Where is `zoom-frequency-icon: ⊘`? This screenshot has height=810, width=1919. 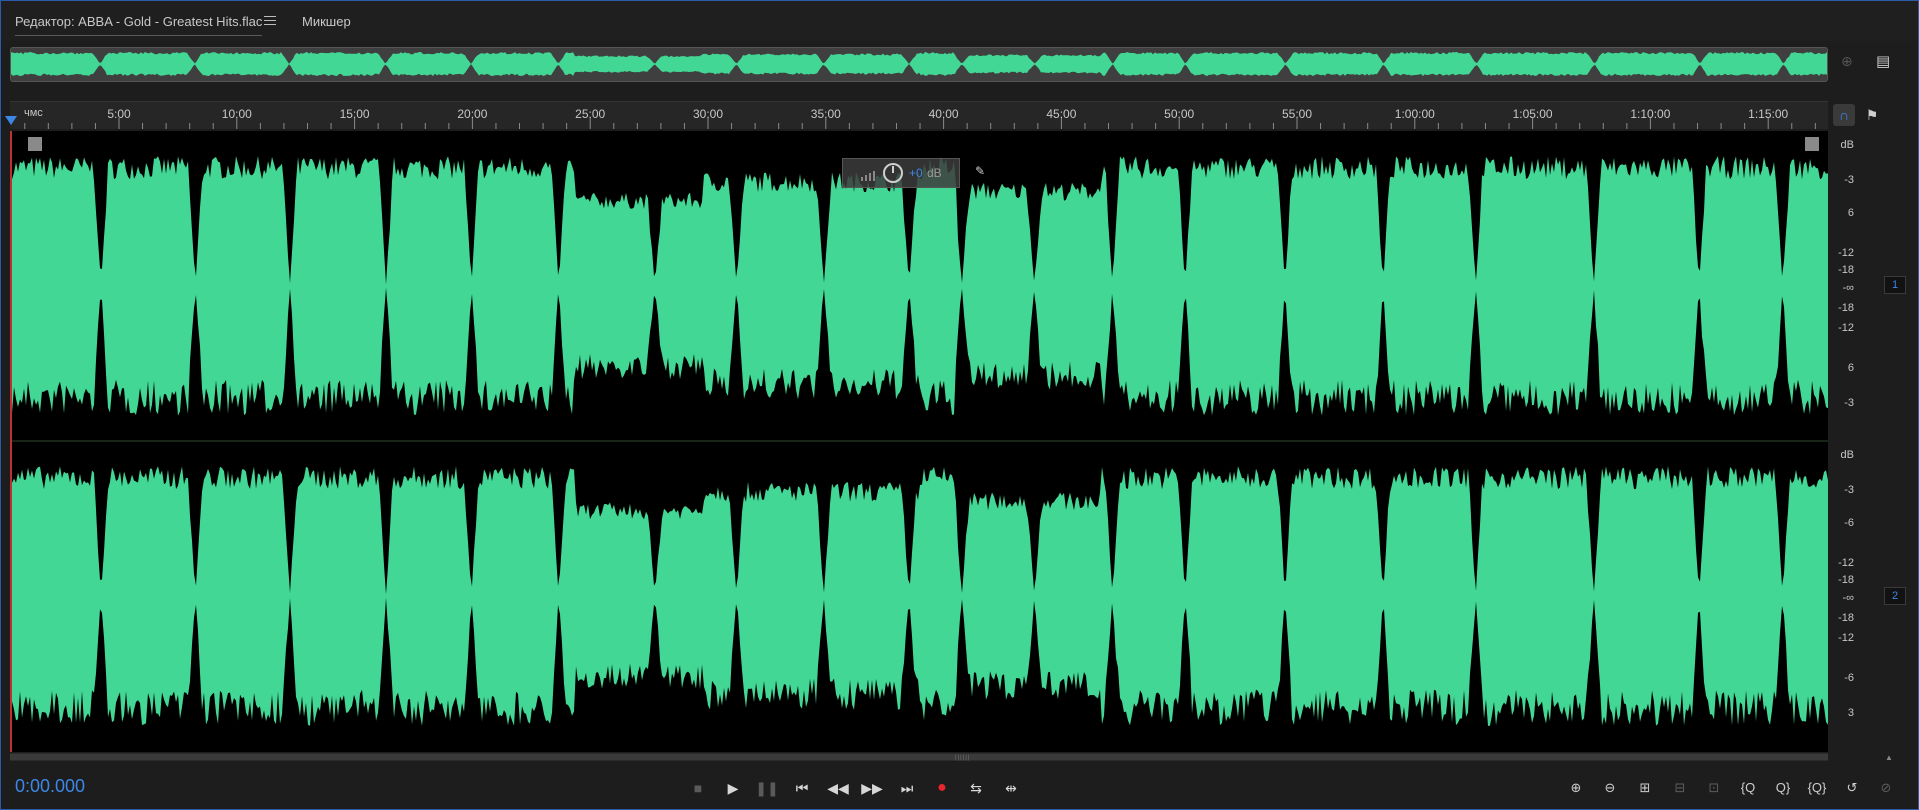
zoom-frequency-icon: ⊘ is located at coordinates (1886, 788).